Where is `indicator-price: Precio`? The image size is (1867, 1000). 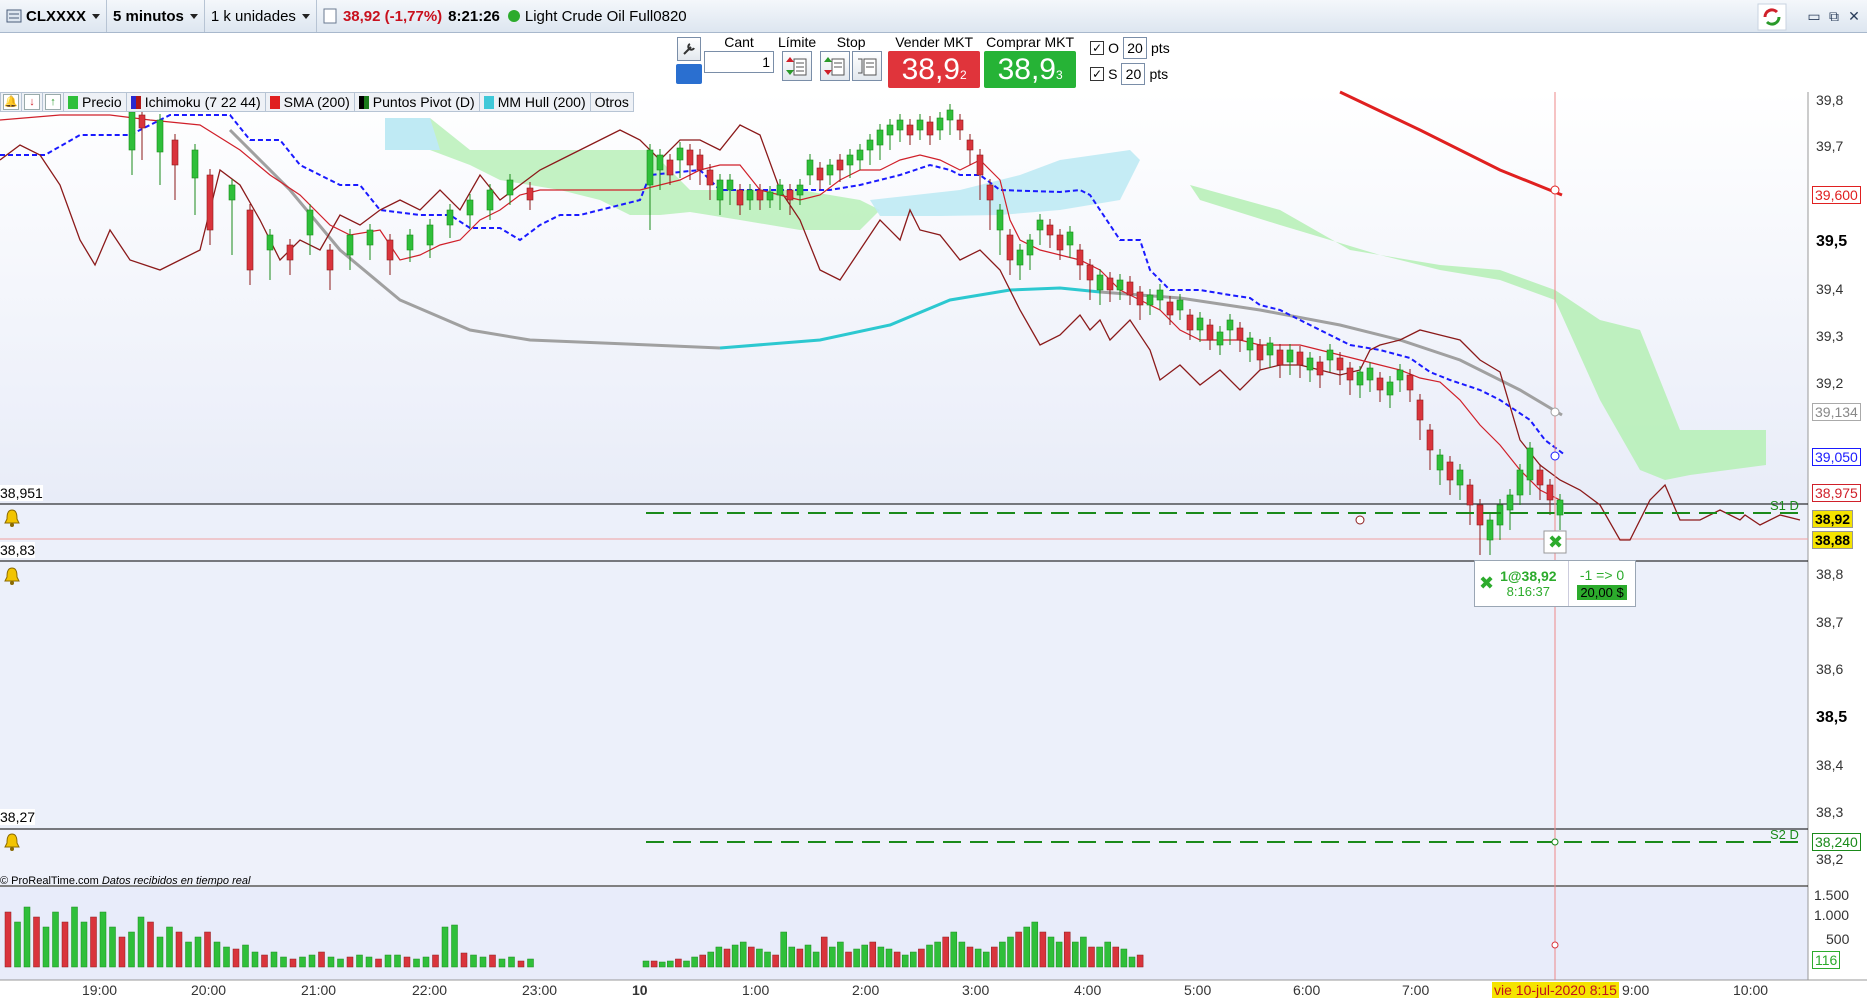
indicator-price: Precio is located at coordinates (95, 102).